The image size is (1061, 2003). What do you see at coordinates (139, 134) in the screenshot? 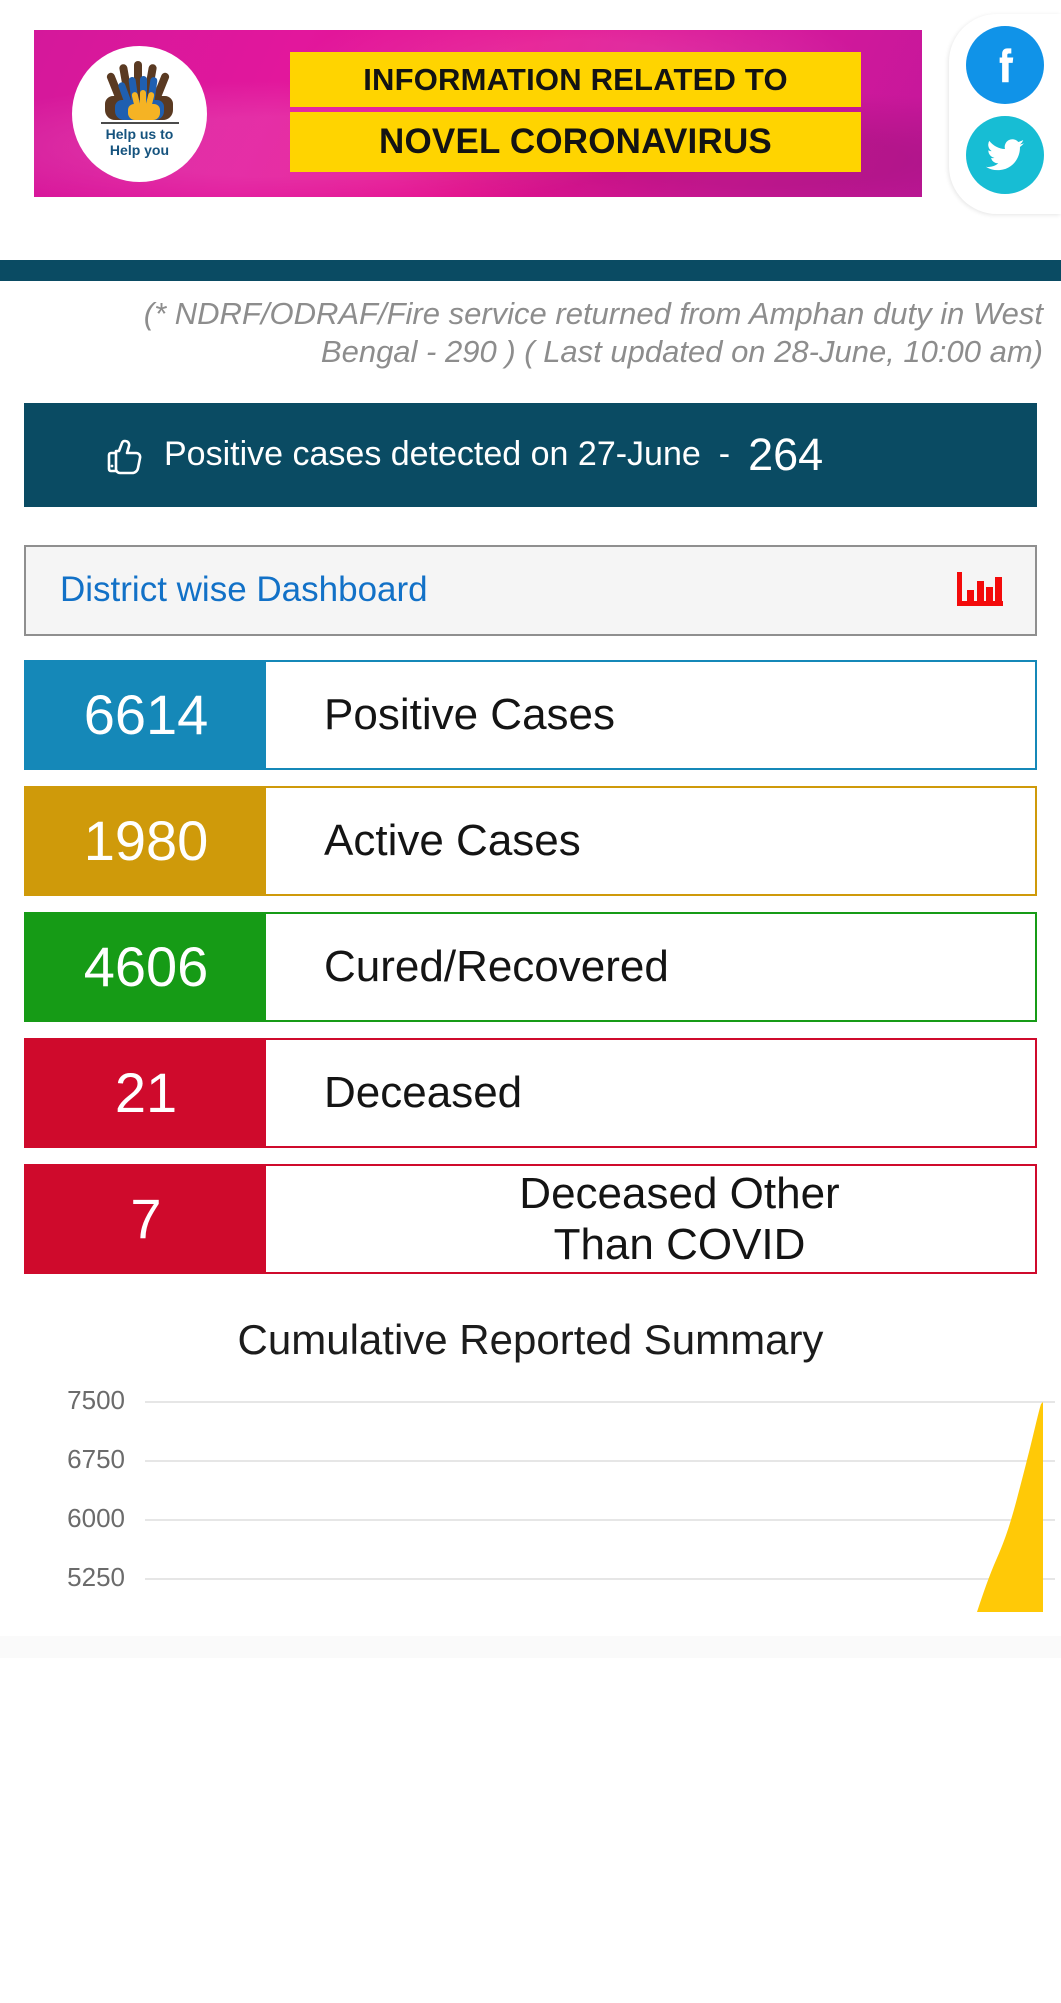
I see `logo-caption-line1: Help us to` at bounding box center [139, 134].